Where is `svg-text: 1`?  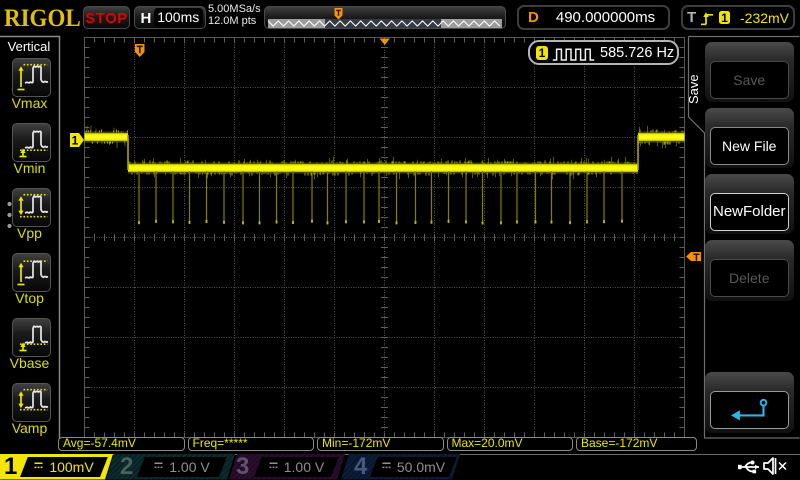 svg-text: 1 is located at coordinates (75, 141).